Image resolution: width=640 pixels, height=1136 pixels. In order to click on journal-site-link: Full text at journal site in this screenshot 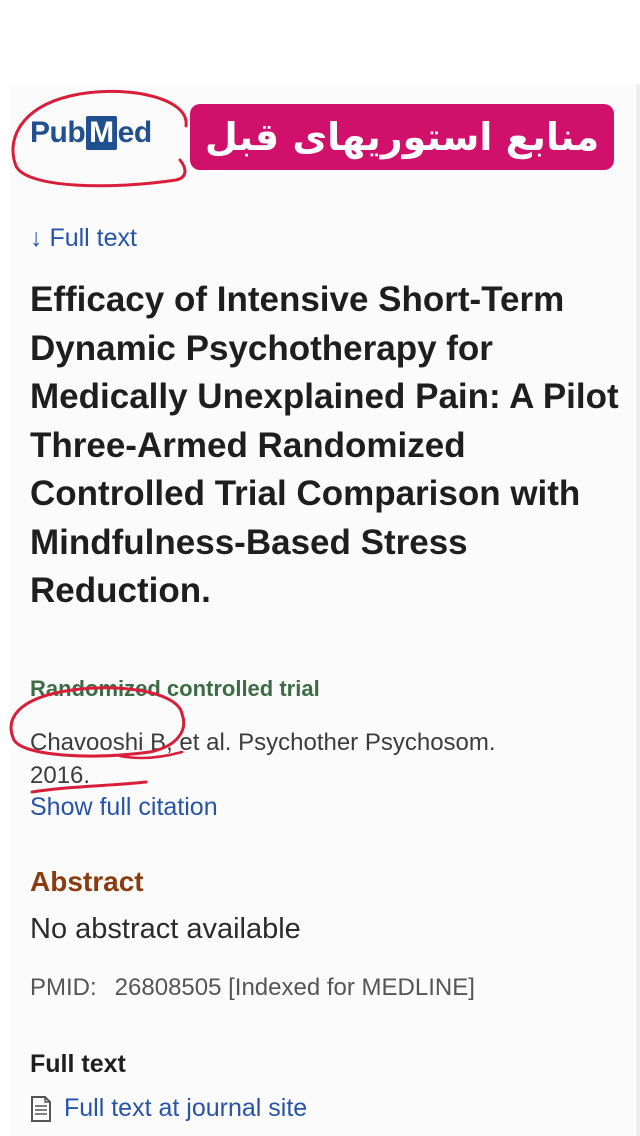, I will do `click(168, 1108)`.